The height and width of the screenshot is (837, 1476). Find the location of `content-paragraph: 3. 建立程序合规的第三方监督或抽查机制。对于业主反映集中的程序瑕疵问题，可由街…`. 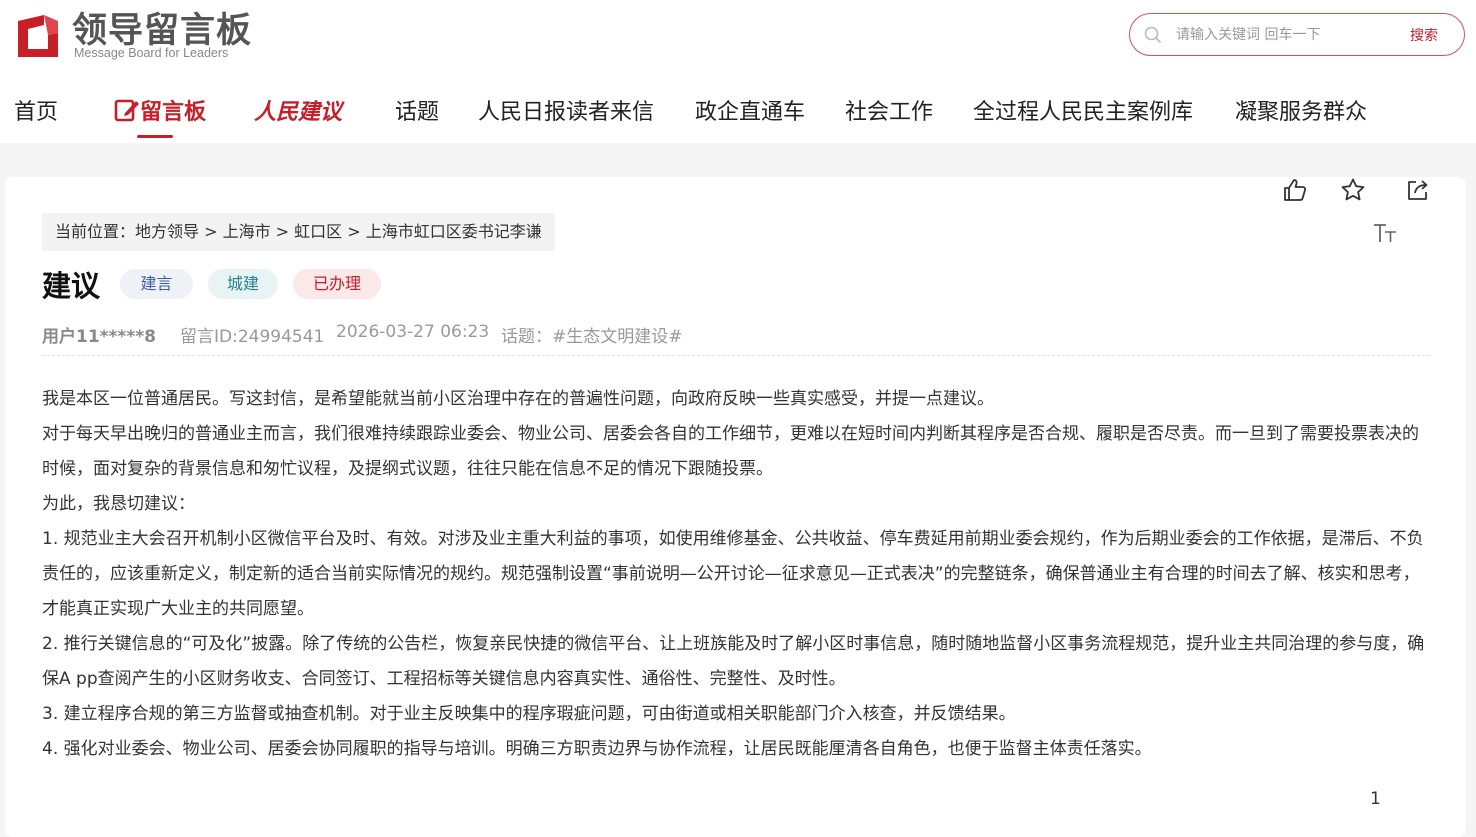

content-paragraph: 3. 建立程序合规的第三方监督或抽查机制。对于业主反映集中的程序瑕疵问题，可由街… is located at coordinates (529, 714).